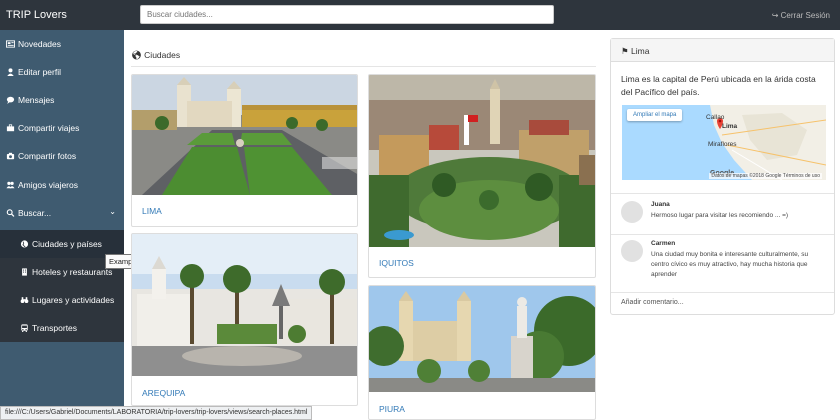 This screenshot has width=840, height=420. What do you see at coordinates (73, 300) in the screenshot?
I see `submenu-item-label: Lugares y actividades` at bounding box center [73, 300].